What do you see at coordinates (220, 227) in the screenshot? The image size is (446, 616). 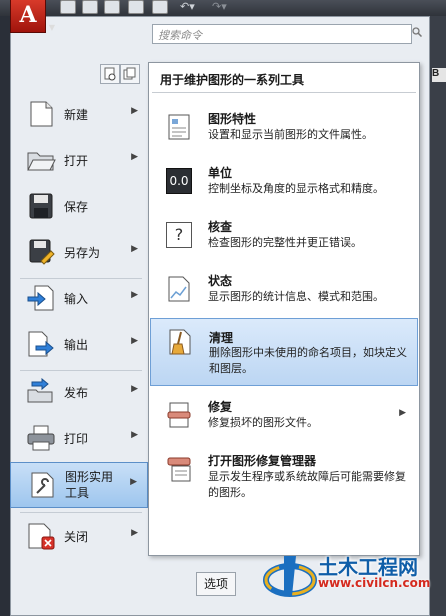 I see `submenu-item-title: 核查` at bounding box center [220, 227].